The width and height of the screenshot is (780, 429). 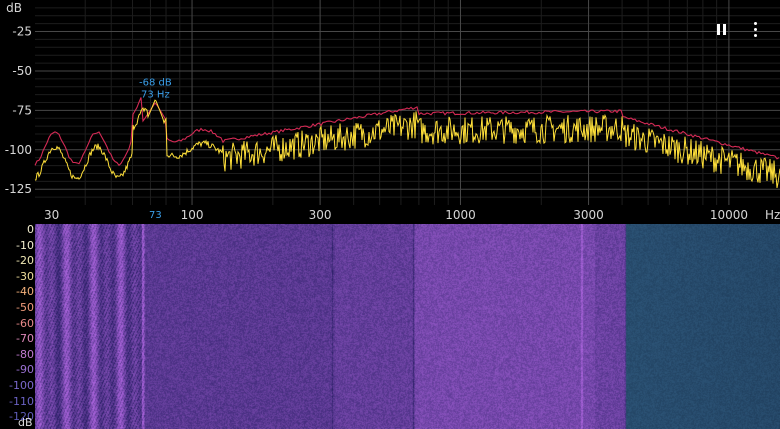 I want to click on spectrogram-db-tick: -10, so click(x=25, y=245).